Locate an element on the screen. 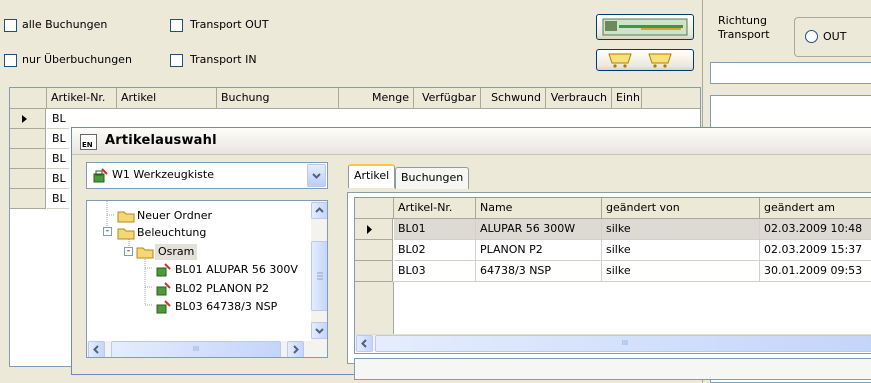 Image resolution: width=871 pixels, height=383 pixels. scroll-right-button is located at coordinates (295, 349).